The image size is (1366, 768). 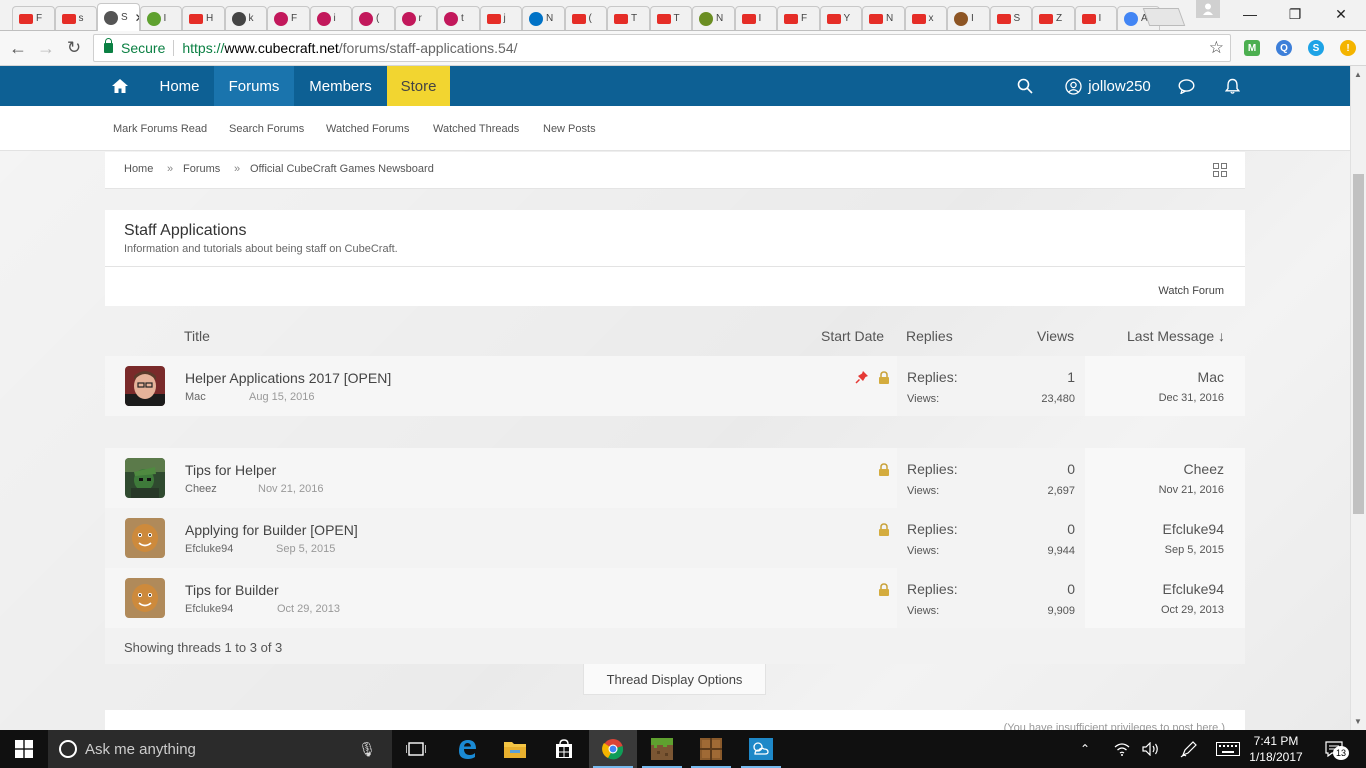 I want to click on mark-forums-read-link: Mark Forums Read, so click(x=160, y=129).